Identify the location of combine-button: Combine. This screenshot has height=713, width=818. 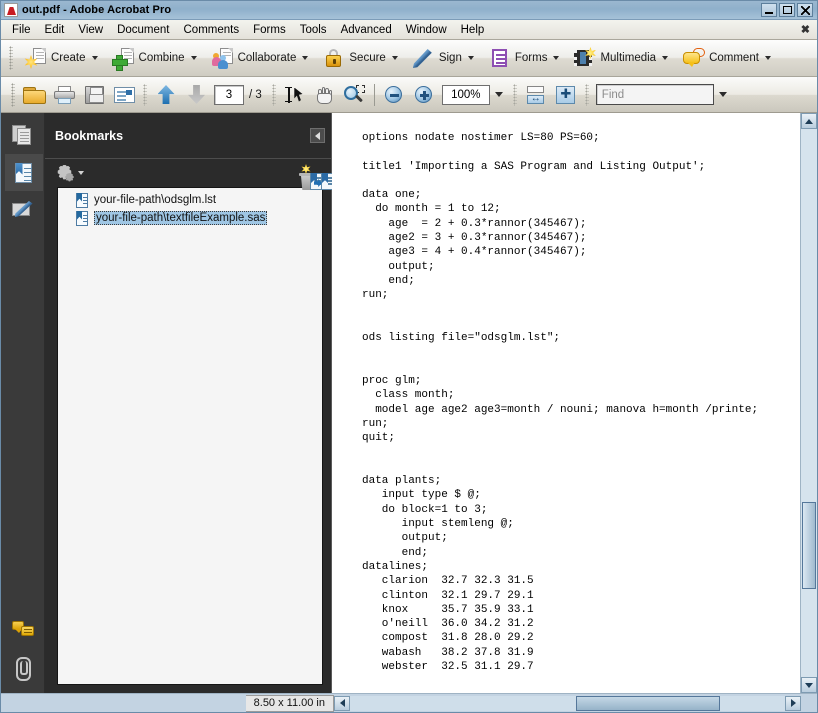
(154, 58).